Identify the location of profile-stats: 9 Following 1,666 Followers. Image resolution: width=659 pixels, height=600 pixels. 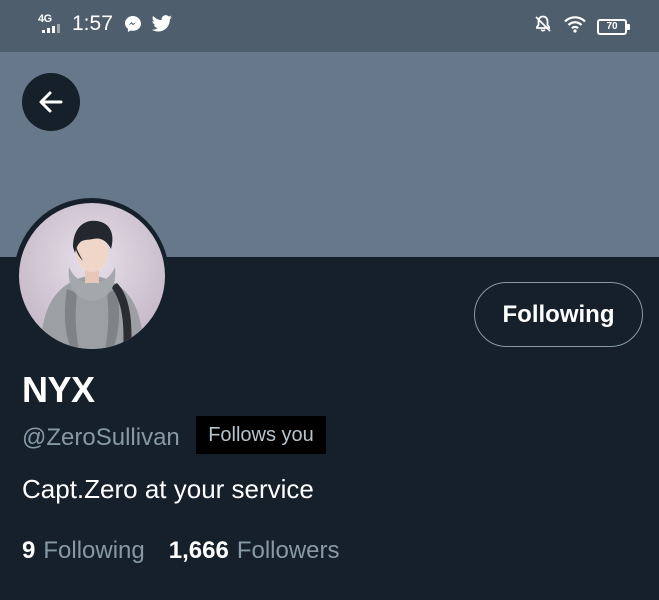
(181, 551).